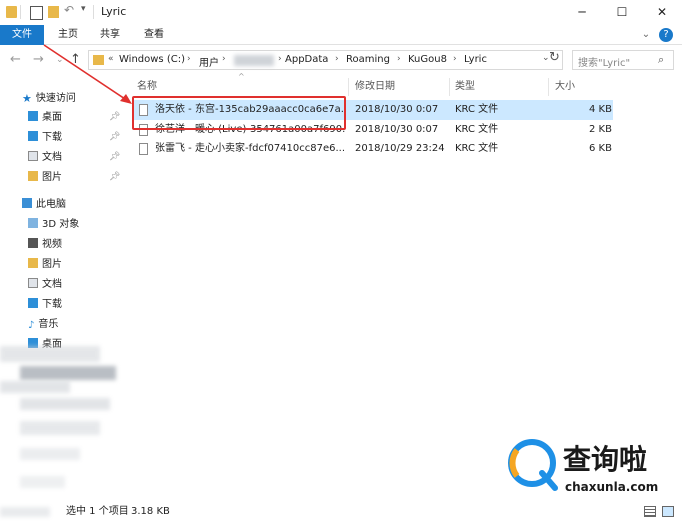 This screenshot has height=521, width=682. Describe the element at coordinates (605, 459) in the screenshot. I see `watermark-brand: 查询啦` at that location.